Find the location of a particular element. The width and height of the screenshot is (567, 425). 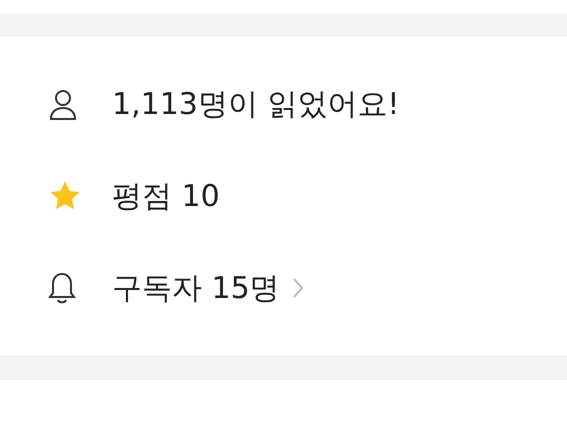

info-text: 구독자 15명 is located at coordinates (196, 288).